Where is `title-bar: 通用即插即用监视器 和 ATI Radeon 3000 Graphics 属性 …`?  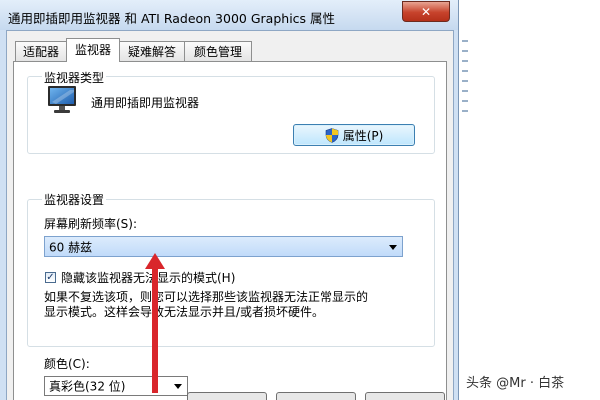
title-bar: 通用即插即用监视器 和 ATI Radeon 3000 Graphics 属性 … is located at coordinates (229, 15).